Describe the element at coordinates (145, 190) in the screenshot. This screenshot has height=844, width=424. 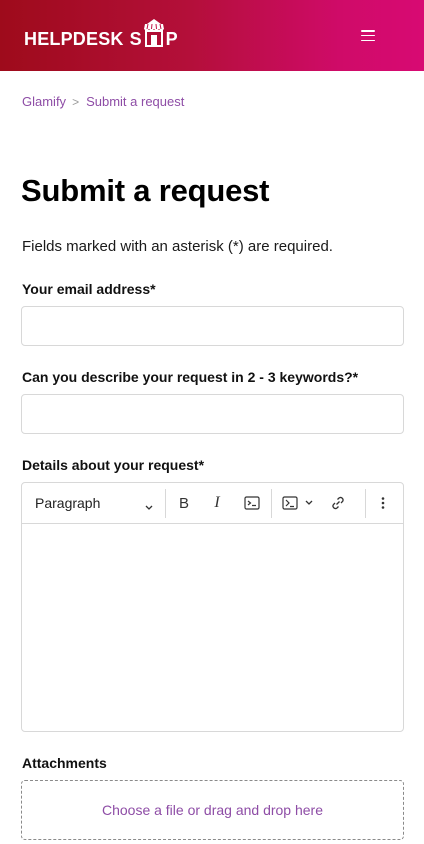
I see `page-title: Submit a request` at that location.